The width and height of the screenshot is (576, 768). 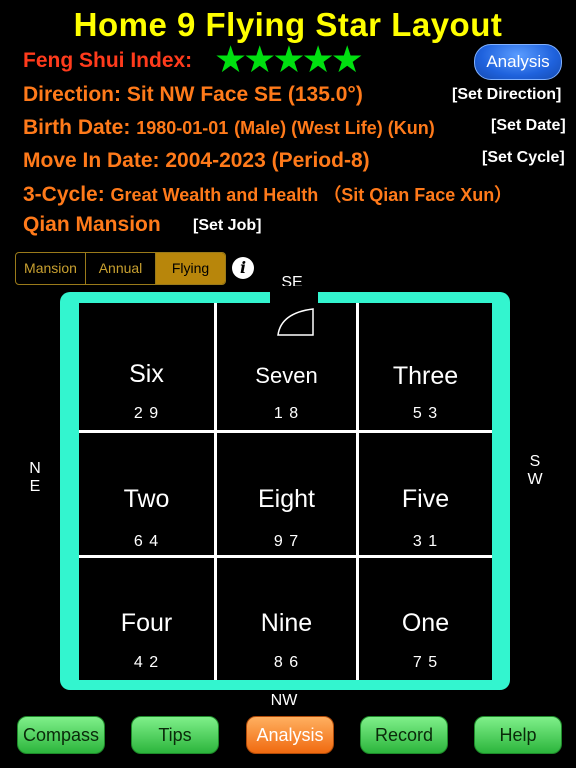 I want to click on rating-stars: ★★★★★, so click(x=289, y=59).